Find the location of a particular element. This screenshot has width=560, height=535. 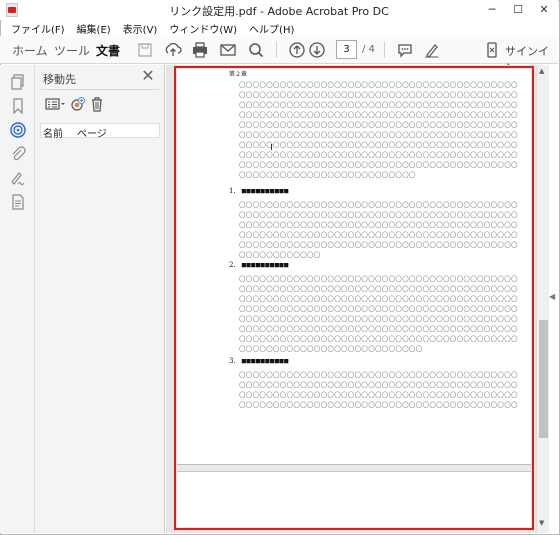

pages-icon is located at coordinates (18, 82).